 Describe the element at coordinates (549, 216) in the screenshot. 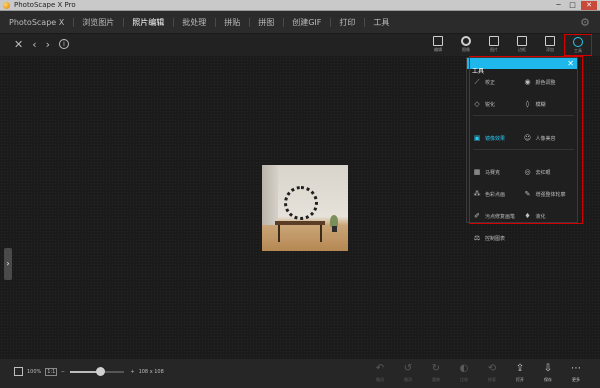

I see `tool-item: ♦ 液化` at that location.